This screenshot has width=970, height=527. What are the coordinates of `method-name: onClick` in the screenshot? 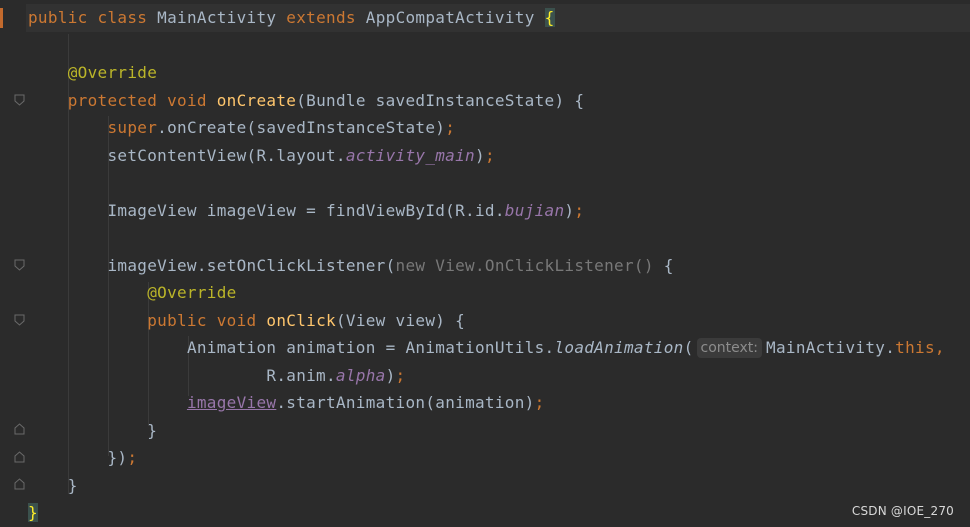 It's located at (301, 320).